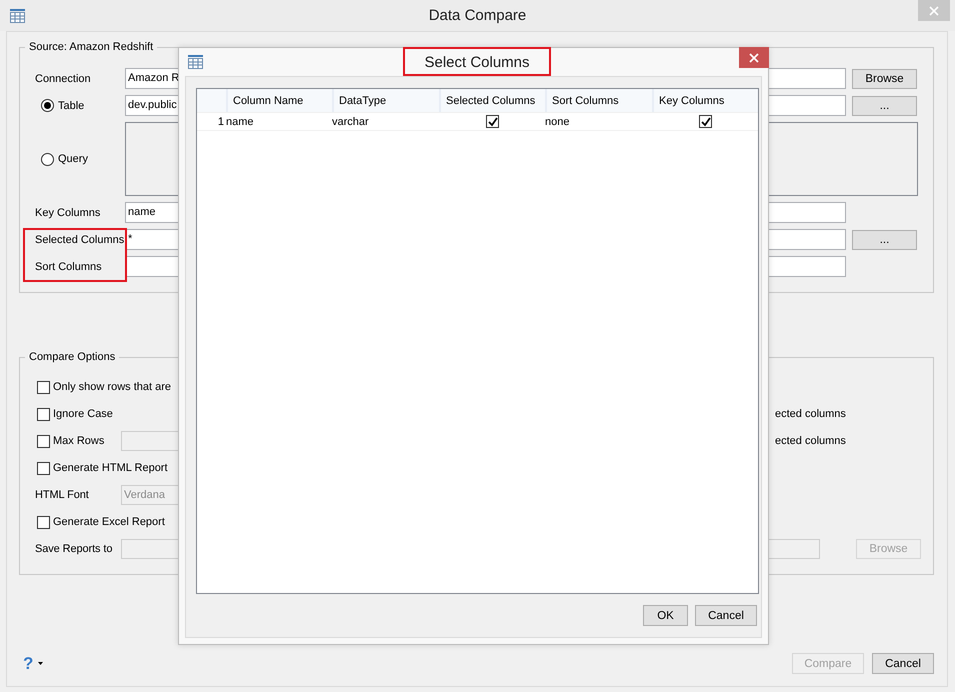 This screenshot has width=955, height=692. I want to click on field-label: Key Columns, so click(68, 212).